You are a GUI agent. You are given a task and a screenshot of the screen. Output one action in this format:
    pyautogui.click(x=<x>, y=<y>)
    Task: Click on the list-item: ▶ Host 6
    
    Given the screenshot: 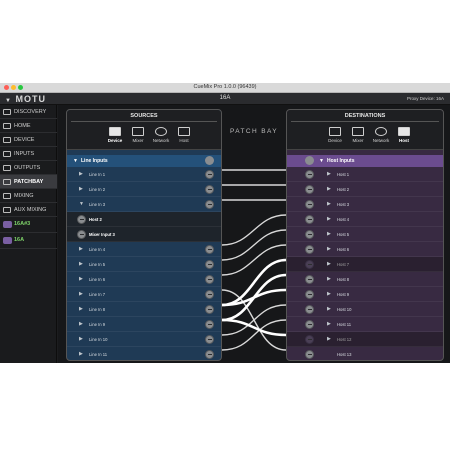 What is the action you would take?
    pyautogui.click(x=365, y=249)
    